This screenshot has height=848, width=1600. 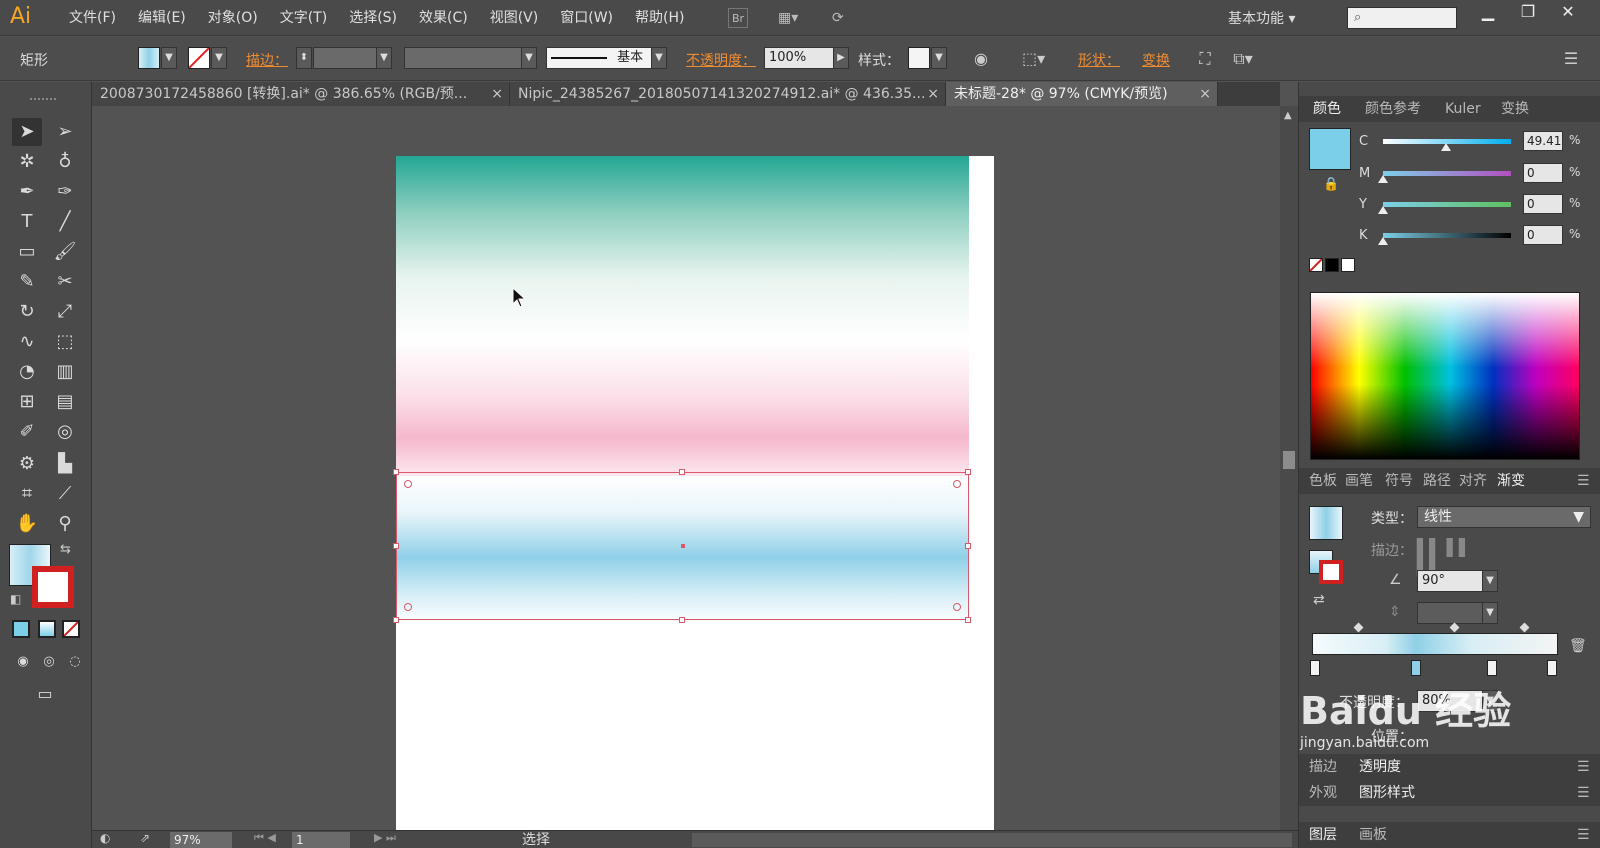 I want to click on corner-widget-bottom-left, so click(x=408, y=607).